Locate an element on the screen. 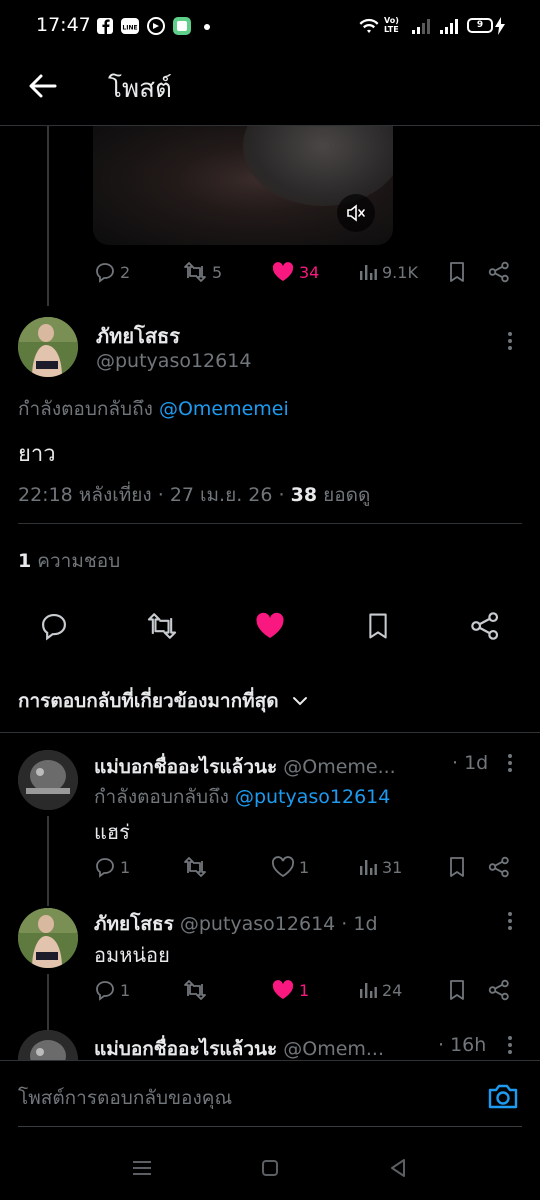 This screenshot has width=540, height=1200. speaker-muted-icon is located at coordinates (356, 213).